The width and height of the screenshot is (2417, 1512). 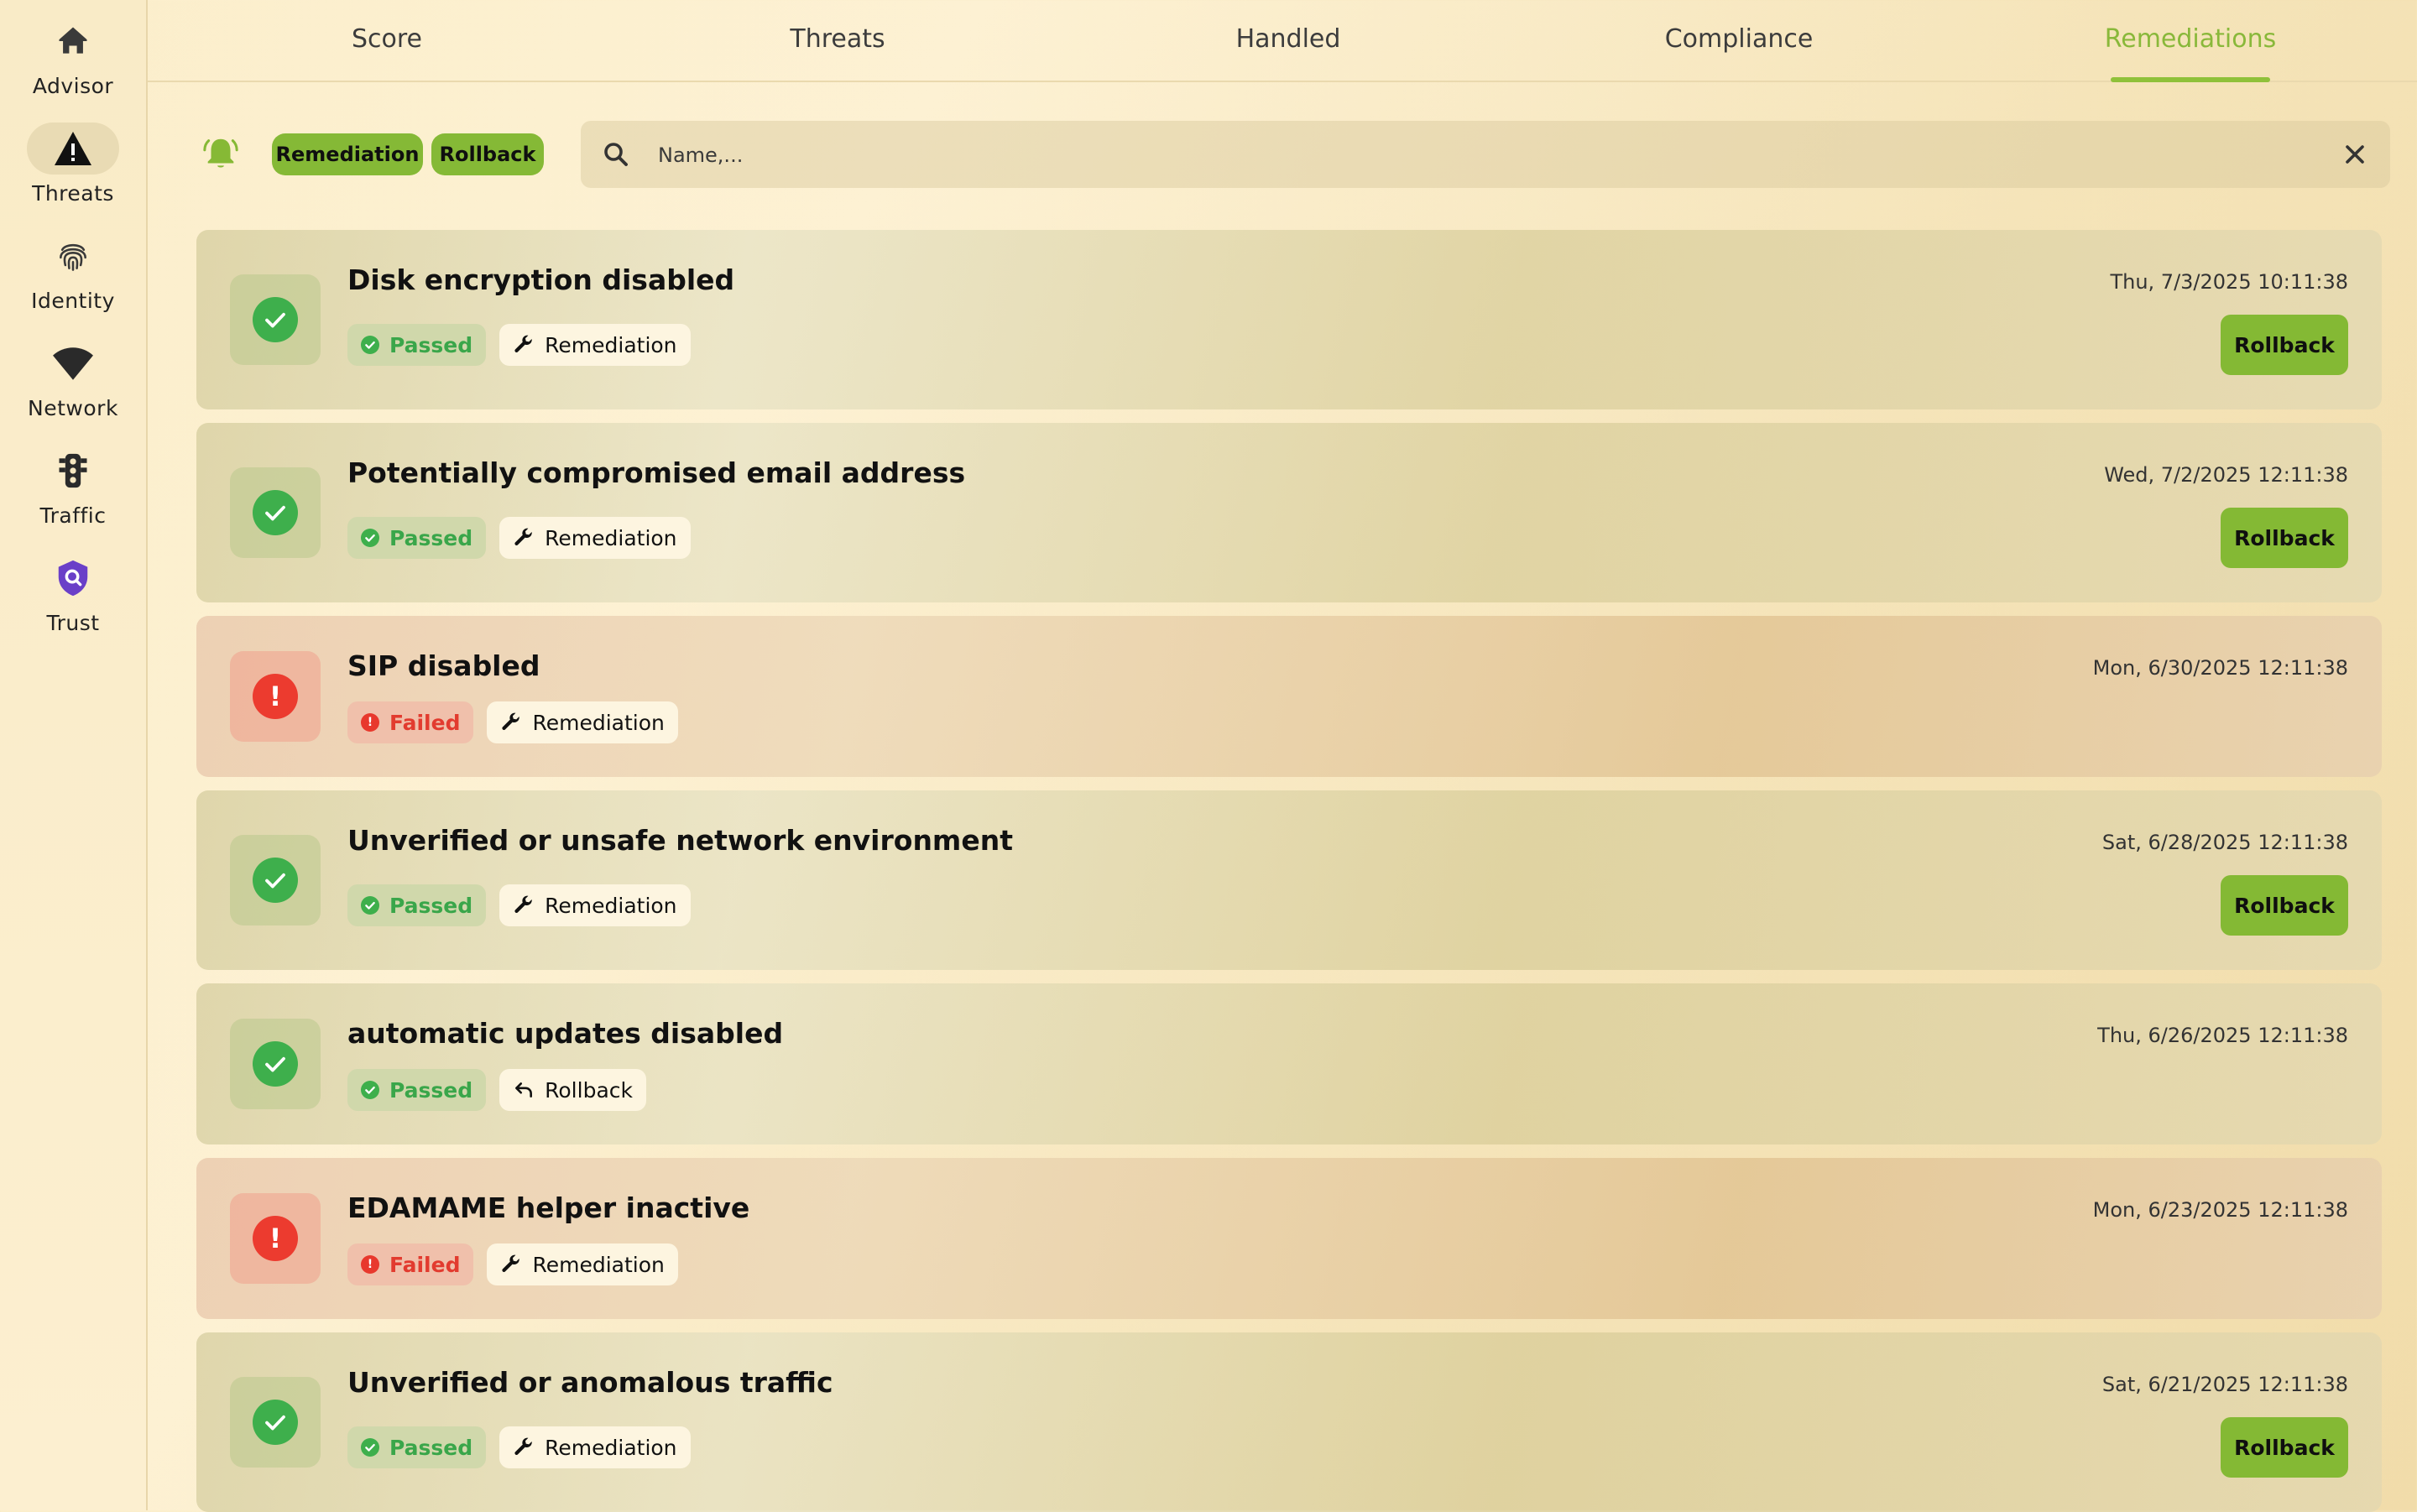 What do you see at coordinates (347, 154) in the screenshot?
I see `filter-chip-remediation: Remediation` at bounding box center [347, 154].